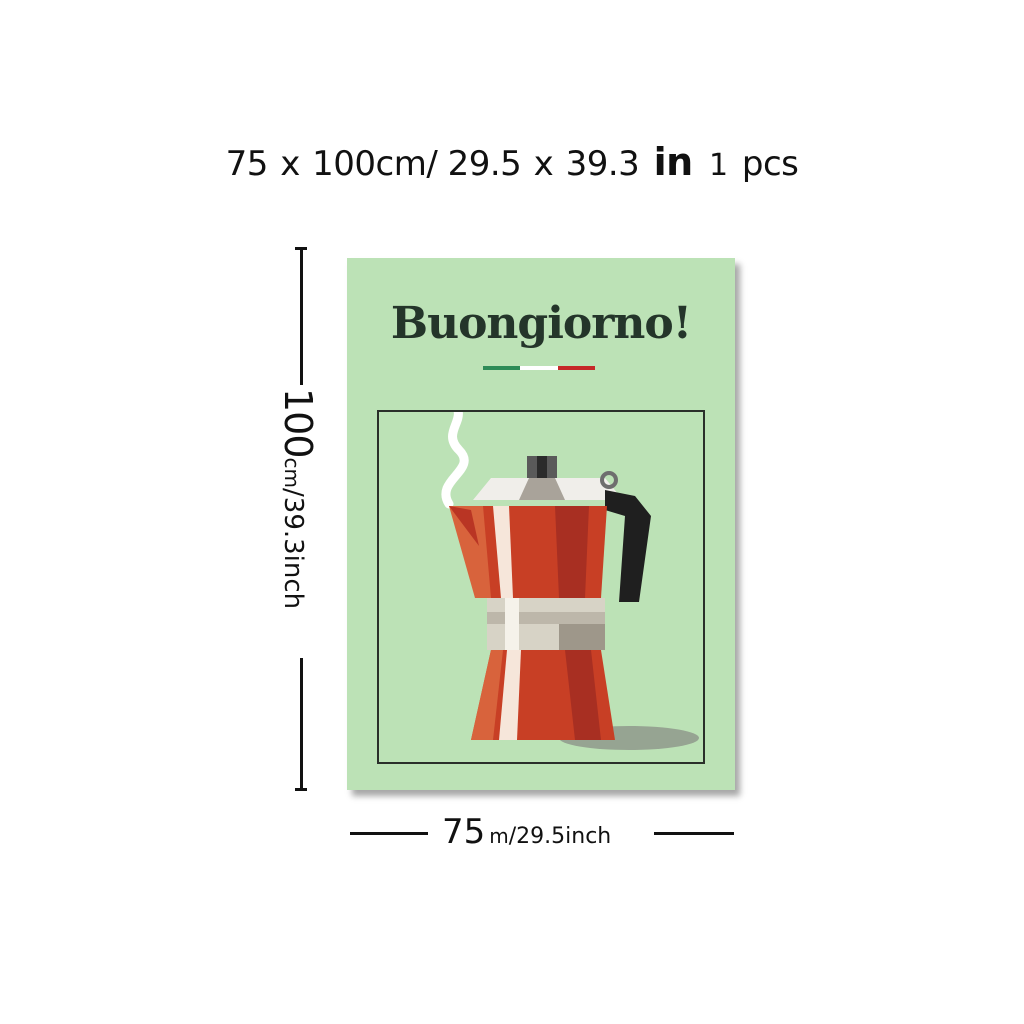  What do you see at coordinates (455, 460) in the screenshot?
I see `steam-icon` at bounding box center [455, 460].